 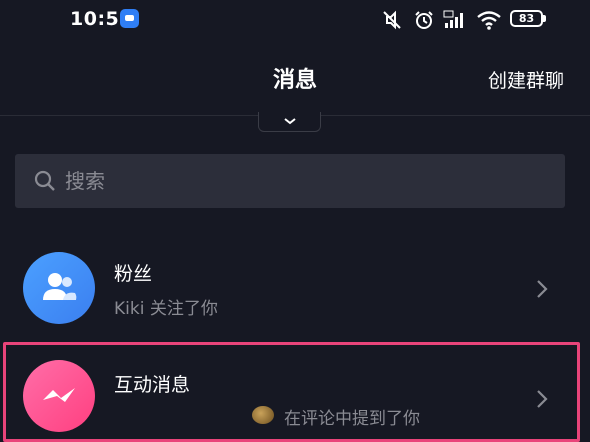 I want to click on mute-icon, so click(x=392, y=20).